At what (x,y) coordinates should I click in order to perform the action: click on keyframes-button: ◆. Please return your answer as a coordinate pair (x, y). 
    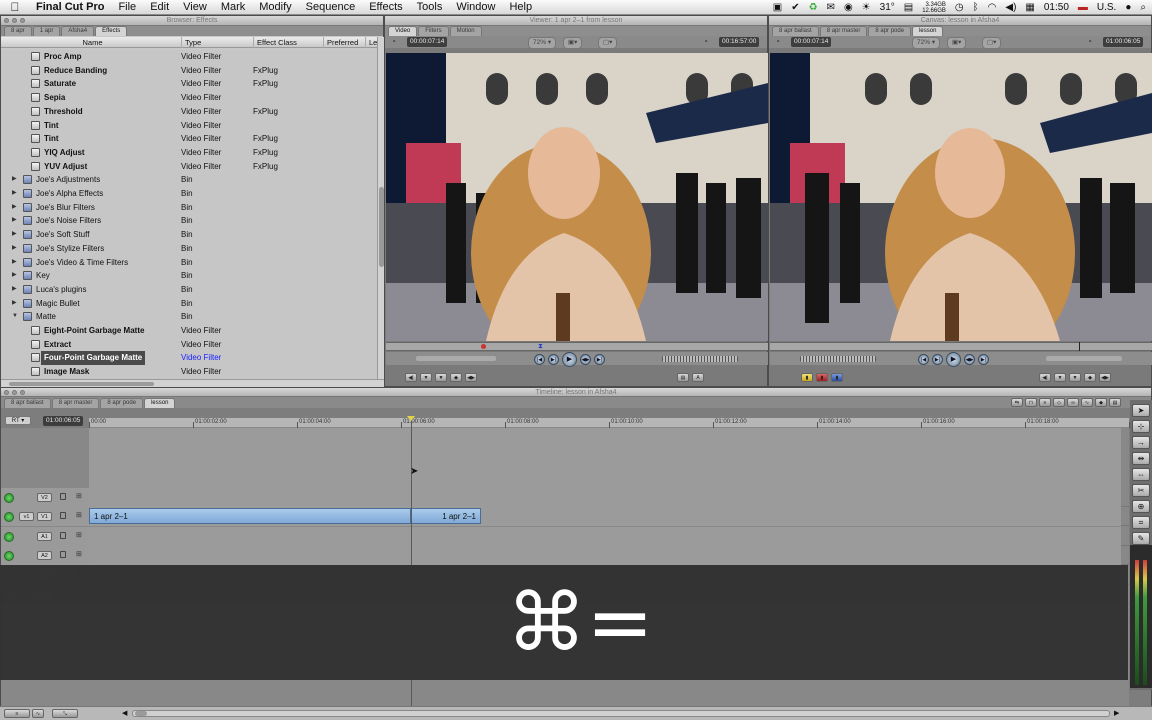
    Looking at the image, I should click on (1101, 402).